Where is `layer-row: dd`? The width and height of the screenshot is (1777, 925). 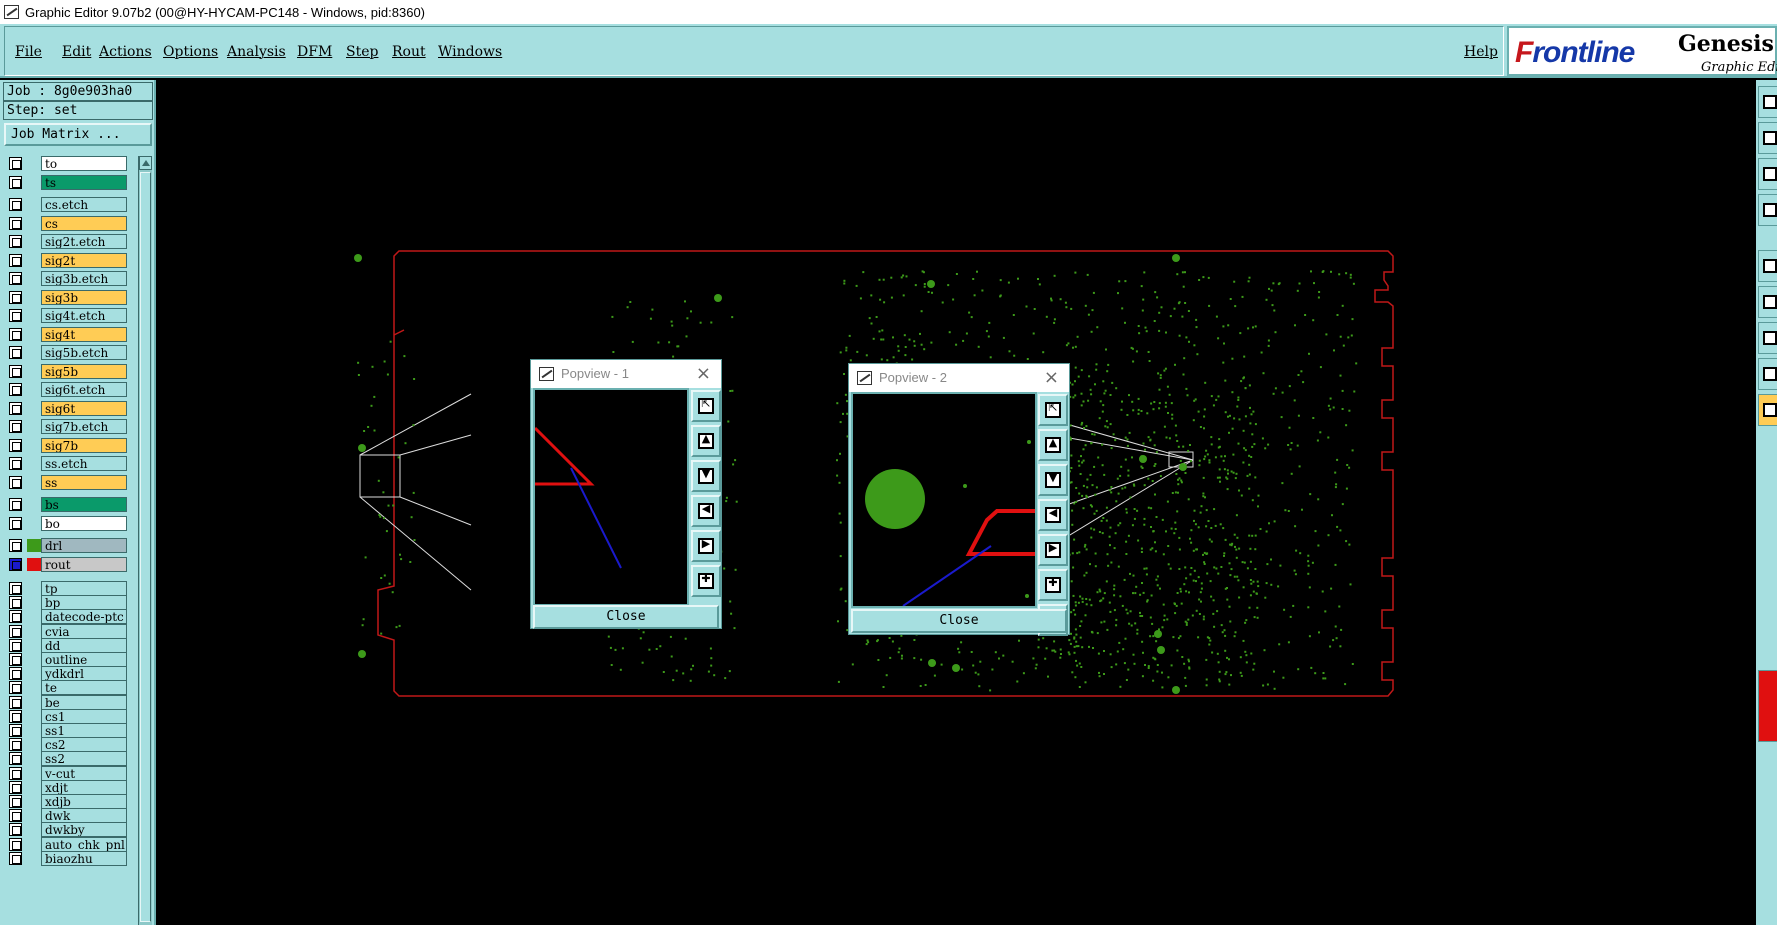 layer-row: dd is located at coordinates (66, 645).